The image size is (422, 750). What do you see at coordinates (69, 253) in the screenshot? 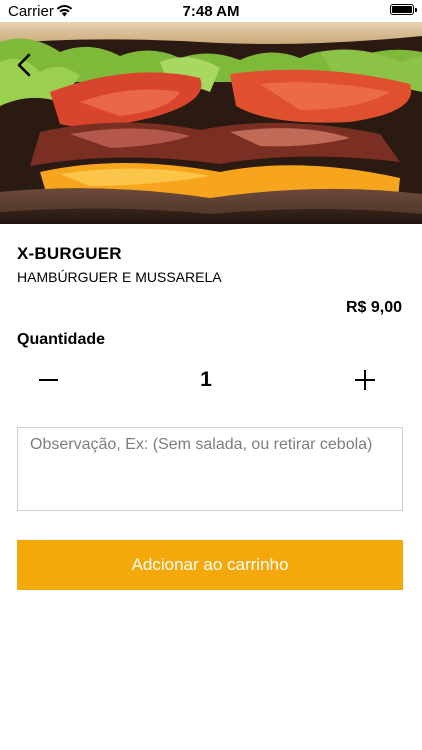
I see `product-name: X-BURGUER` at bounding box center [69, 253].